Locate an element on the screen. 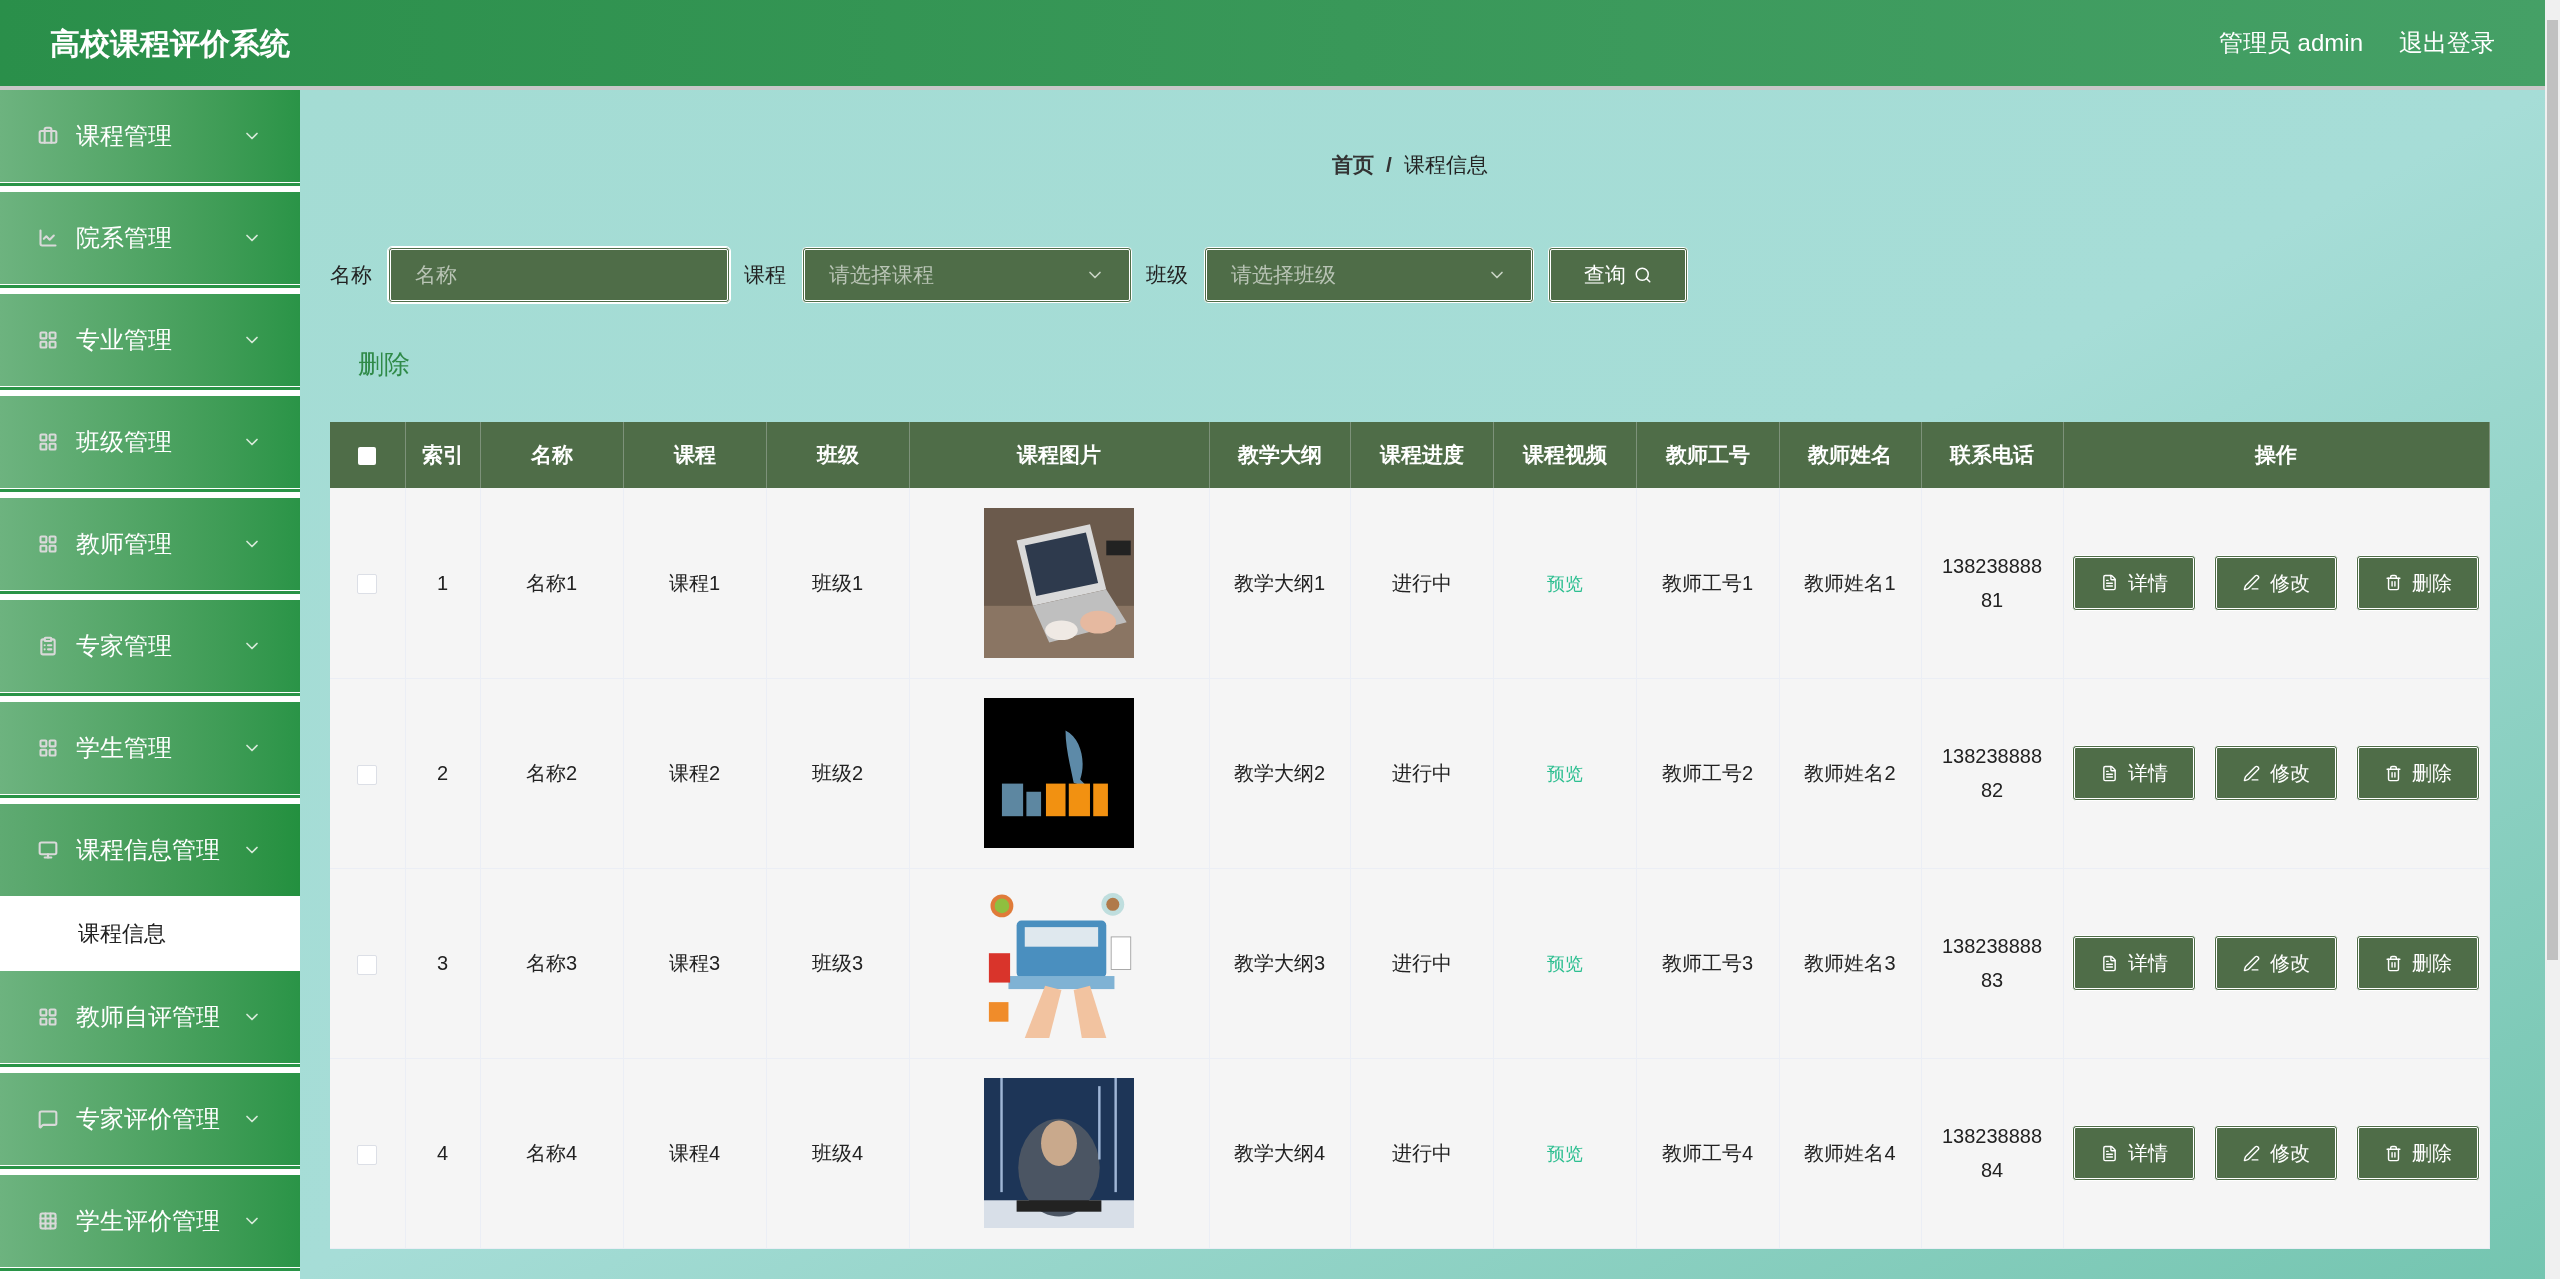 The width and height of the screenshot is (2560, 1279). app-title: 高校课程评价系统 is located at coordinates (170, 43).